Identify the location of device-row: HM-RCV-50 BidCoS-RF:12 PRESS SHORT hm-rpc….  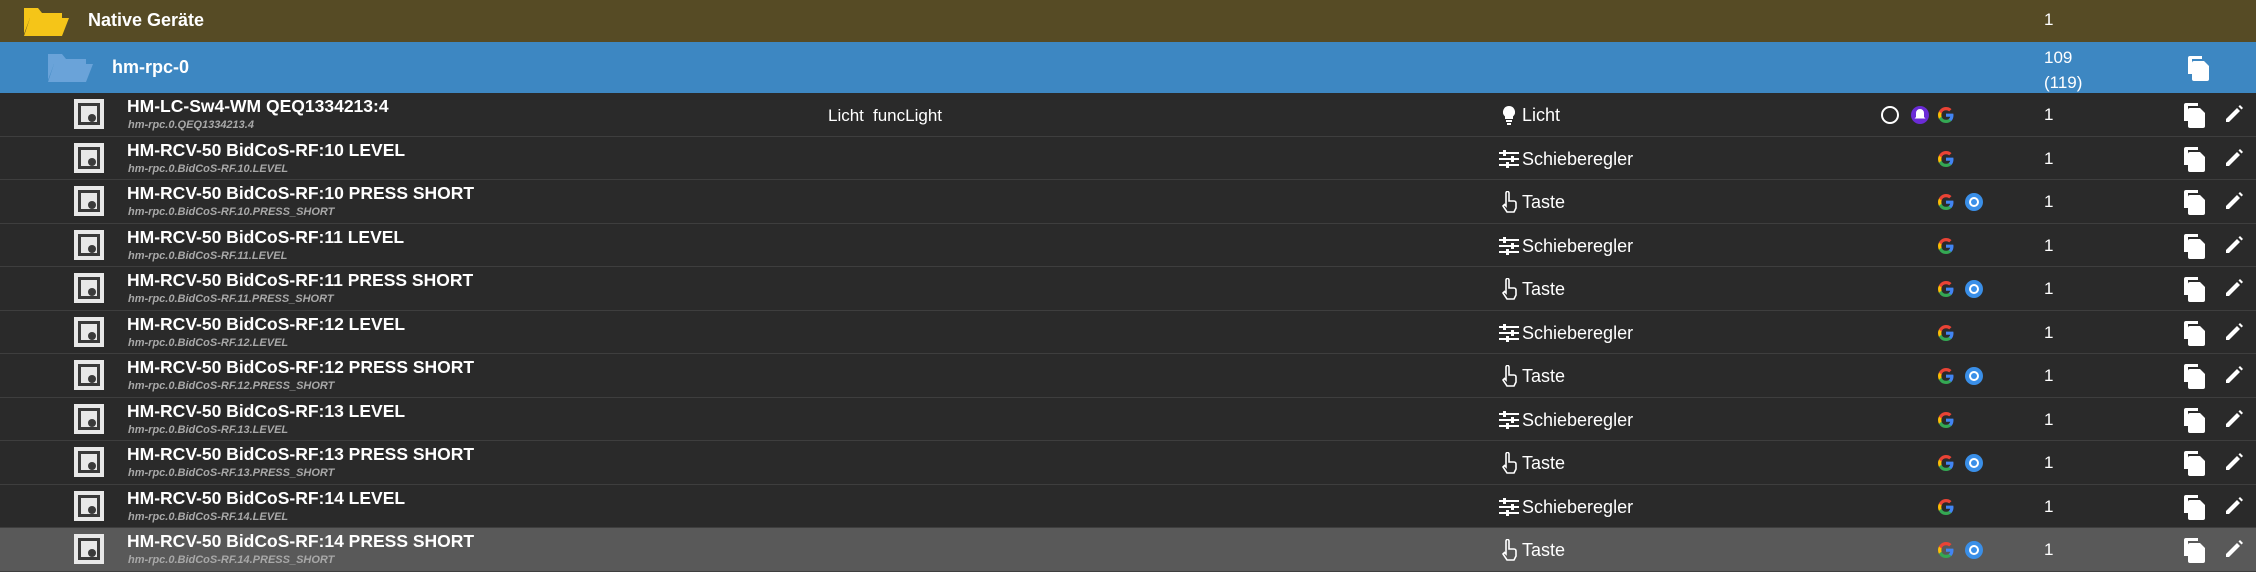
(1128, 376).